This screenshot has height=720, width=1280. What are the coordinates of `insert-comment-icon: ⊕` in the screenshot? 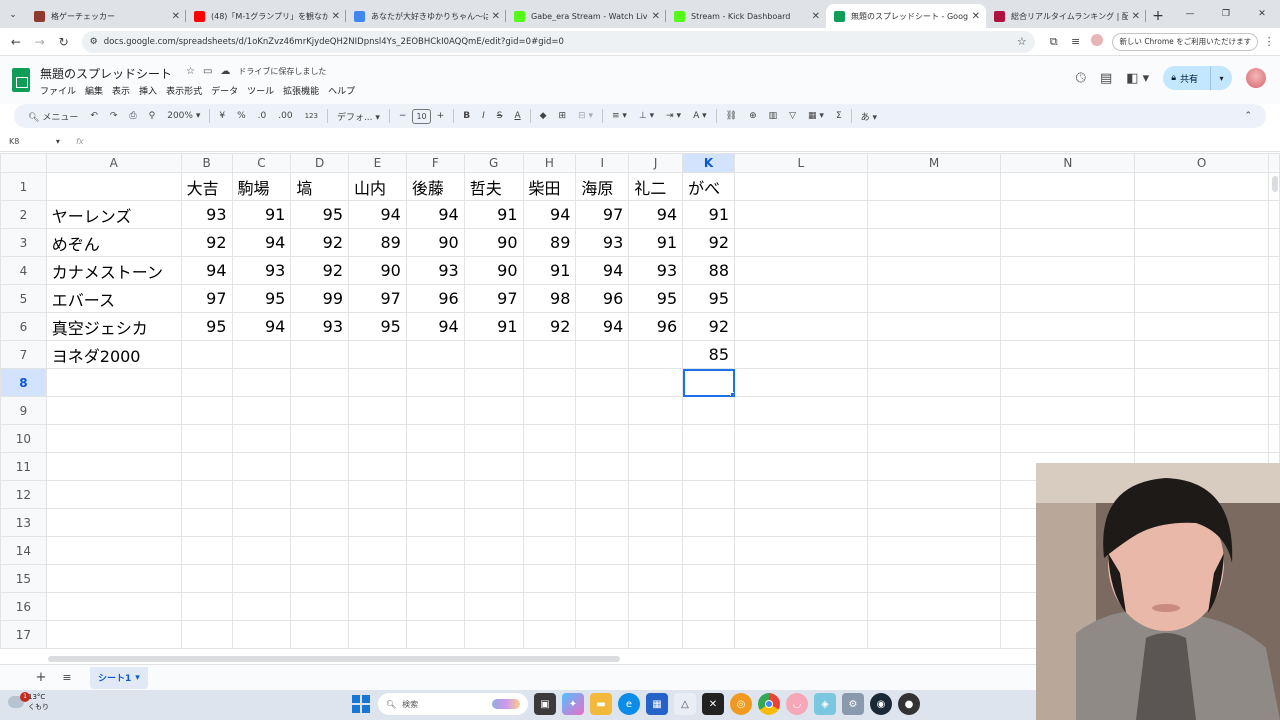 It's located at (753, 116).